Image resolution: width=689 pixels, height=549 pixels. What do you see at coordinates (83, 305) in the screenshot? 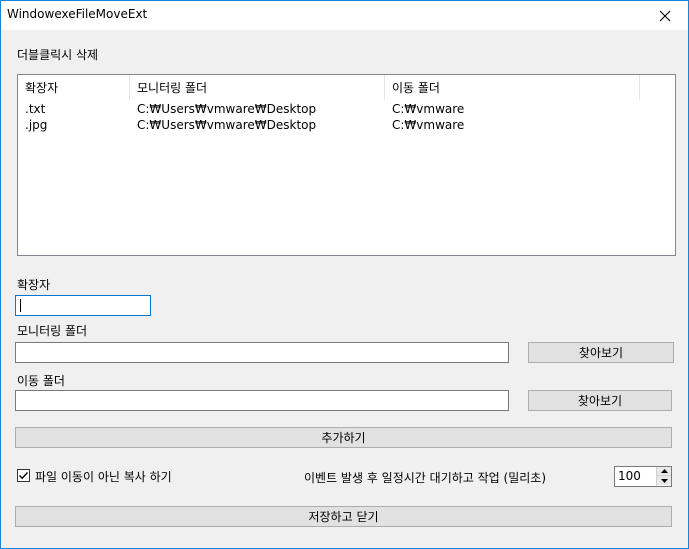
I see `ext-input` at bounding box center [83, 305].